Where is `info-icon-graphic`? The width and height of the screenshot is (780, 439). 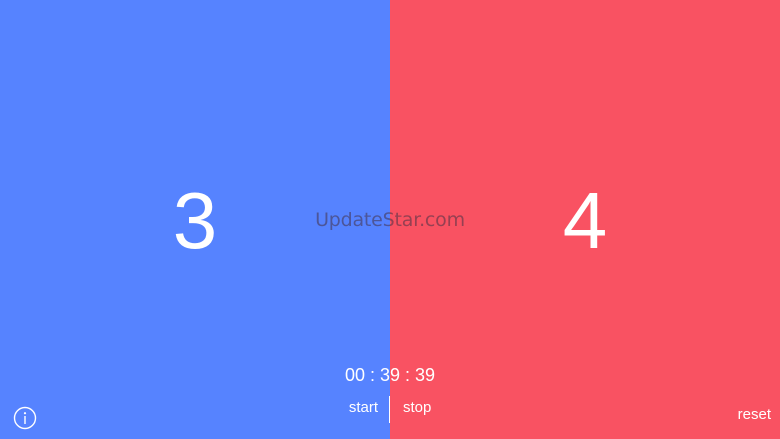 info-icon-graphic is located at coordinates (25, 418).